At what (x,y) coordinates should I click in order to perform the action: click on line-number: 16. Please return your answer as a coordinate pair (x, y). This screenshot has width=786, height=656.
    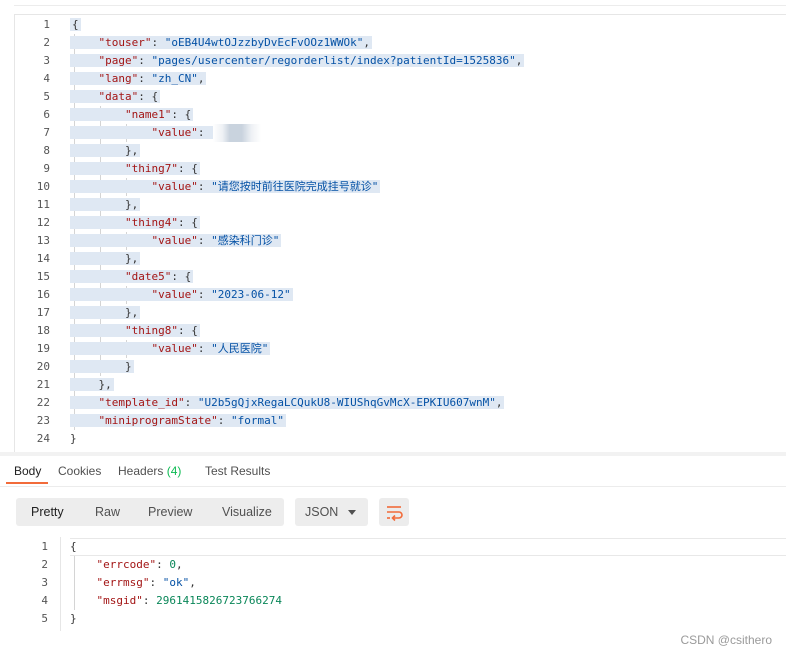
    Looking at the image, I should click on (43, 294).